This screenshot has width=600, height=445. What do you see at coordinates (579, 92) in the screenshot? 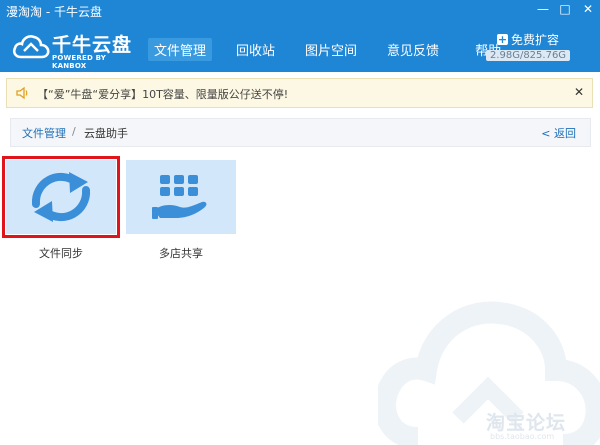
I see `notice-close-button: ✕` at bounding box center [579, 92].